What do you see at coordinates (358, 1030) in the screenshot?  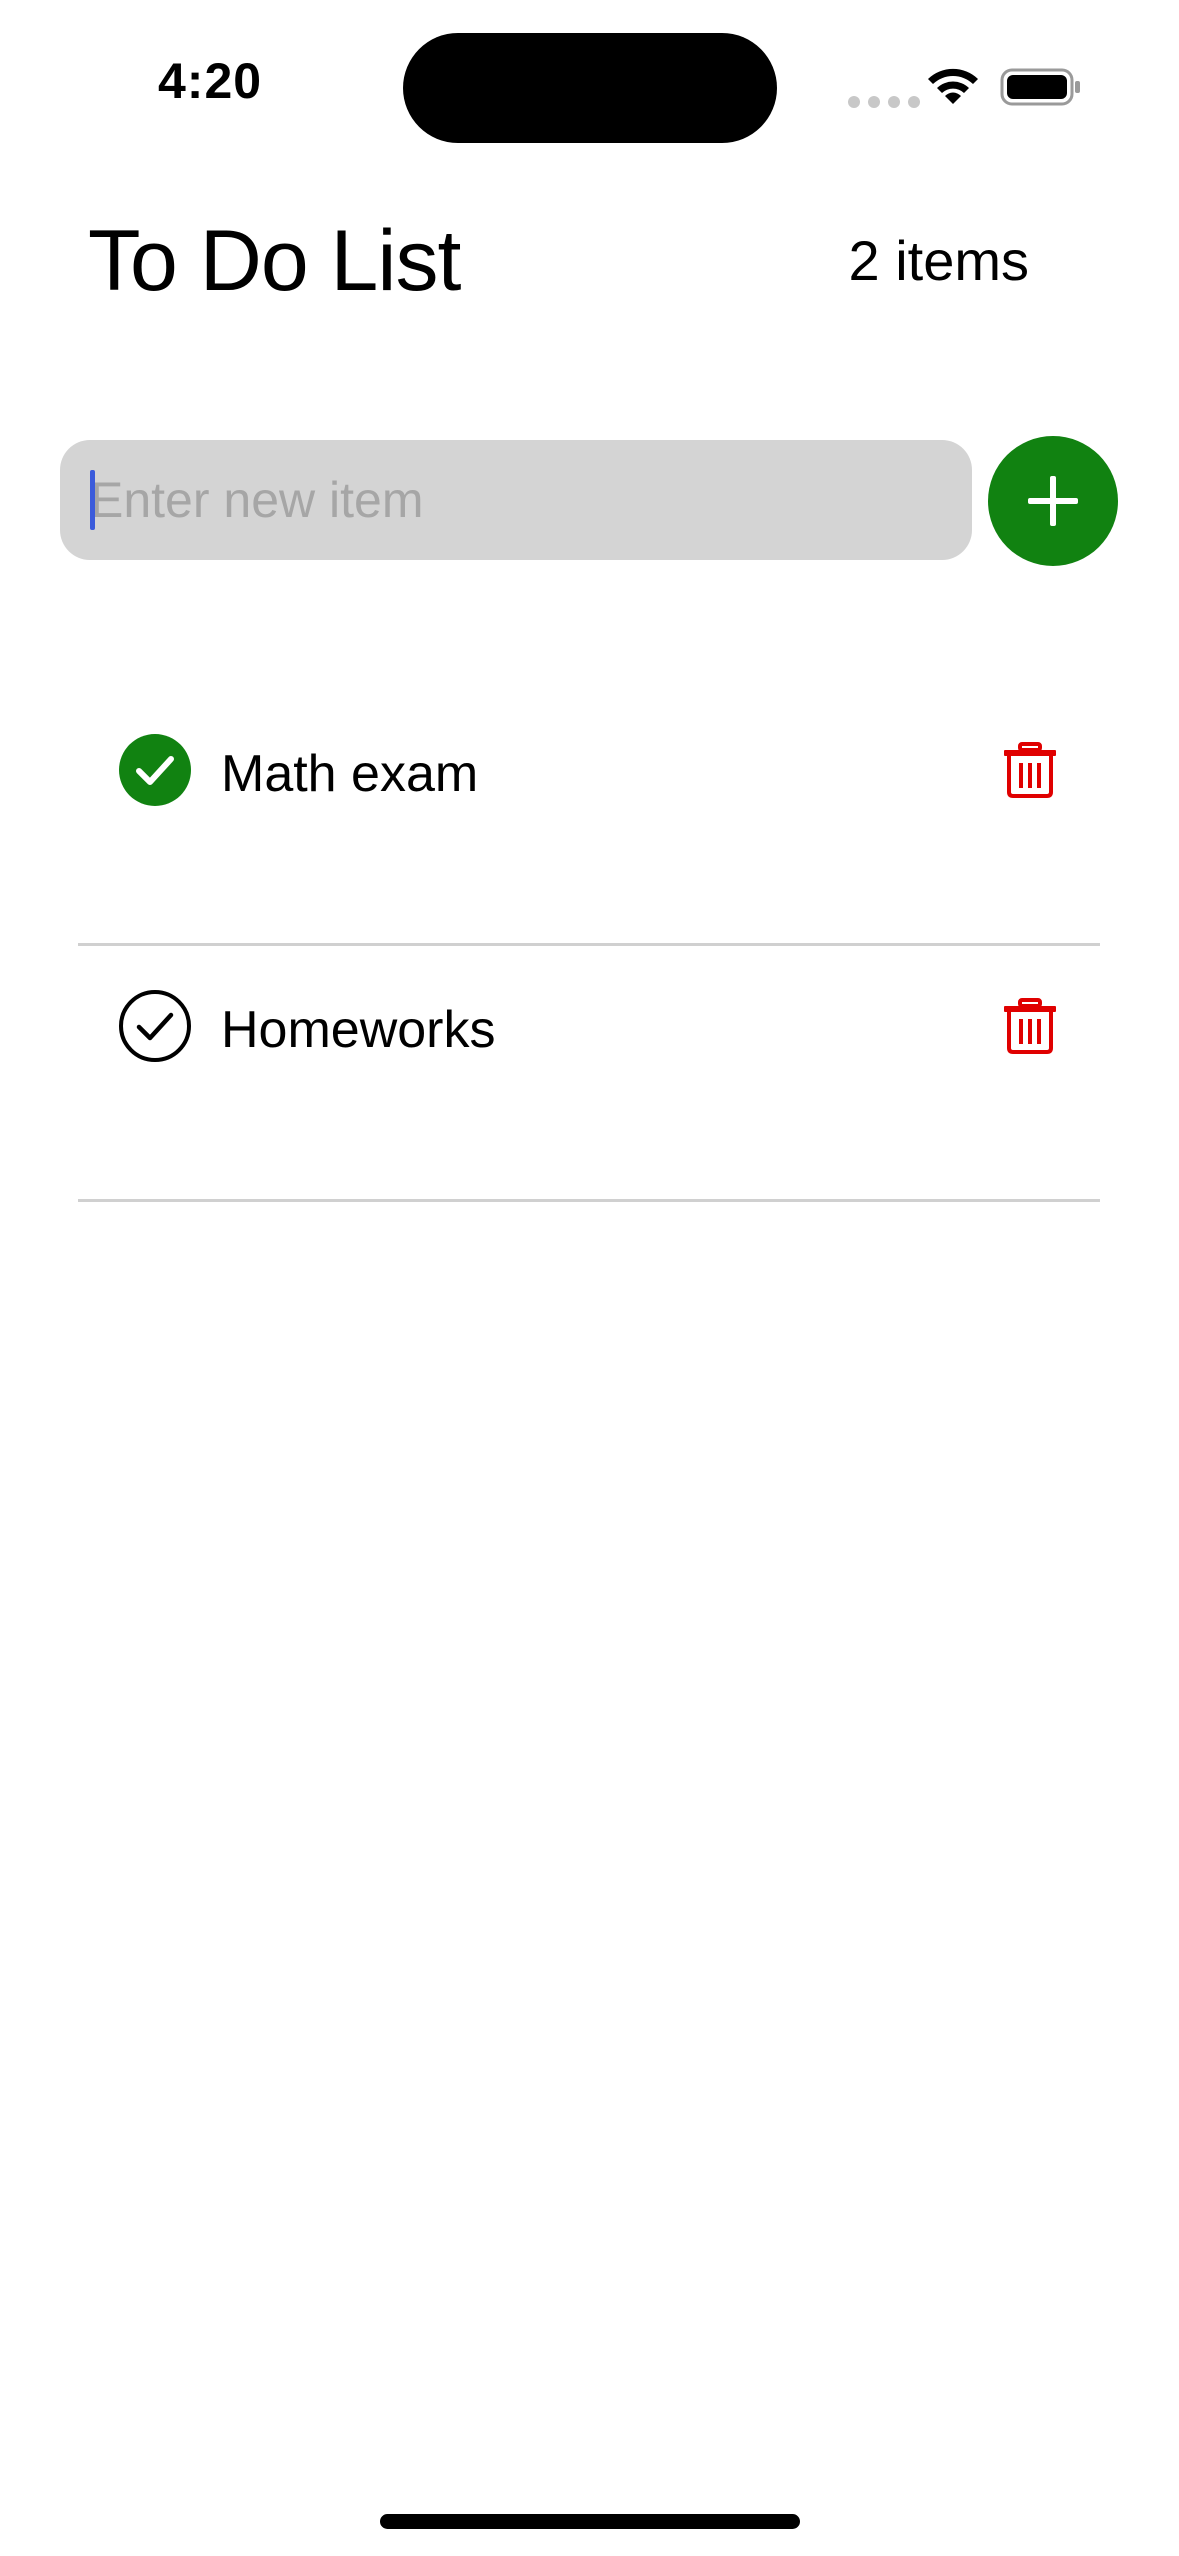 I see `item-label: Homeworks` at bounding box center [358, 1030].